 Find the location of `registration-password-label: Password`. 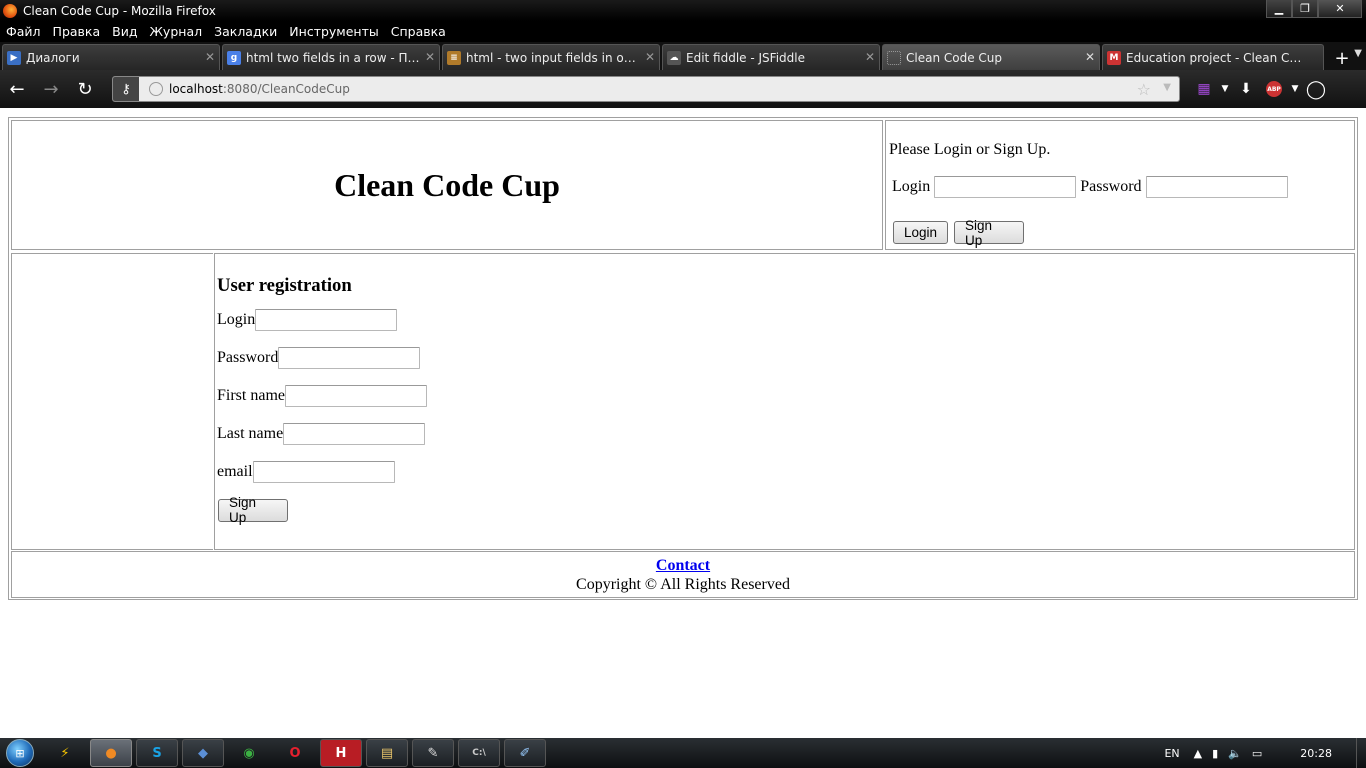

registration-password-label: Password is located at coordinates (248, 357).